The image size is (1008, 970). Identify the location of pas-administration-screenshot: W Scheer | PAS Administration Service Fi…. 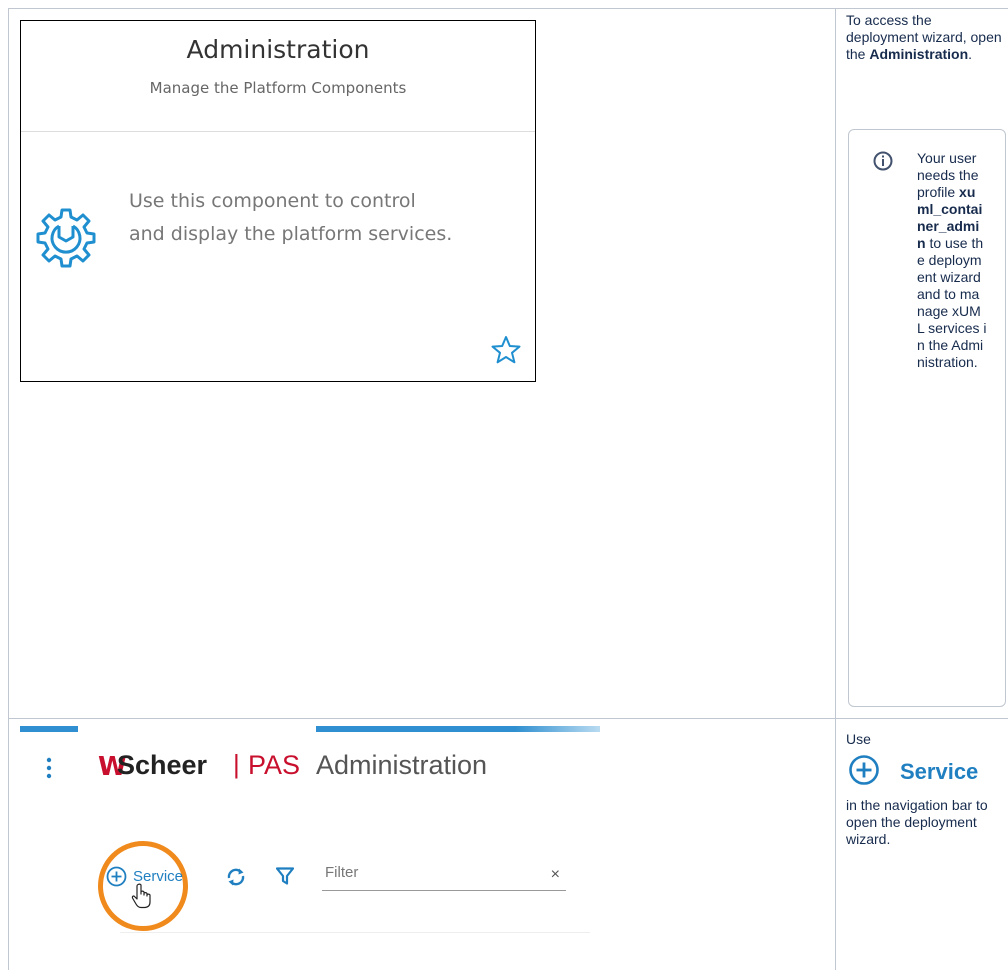
(310, 848).